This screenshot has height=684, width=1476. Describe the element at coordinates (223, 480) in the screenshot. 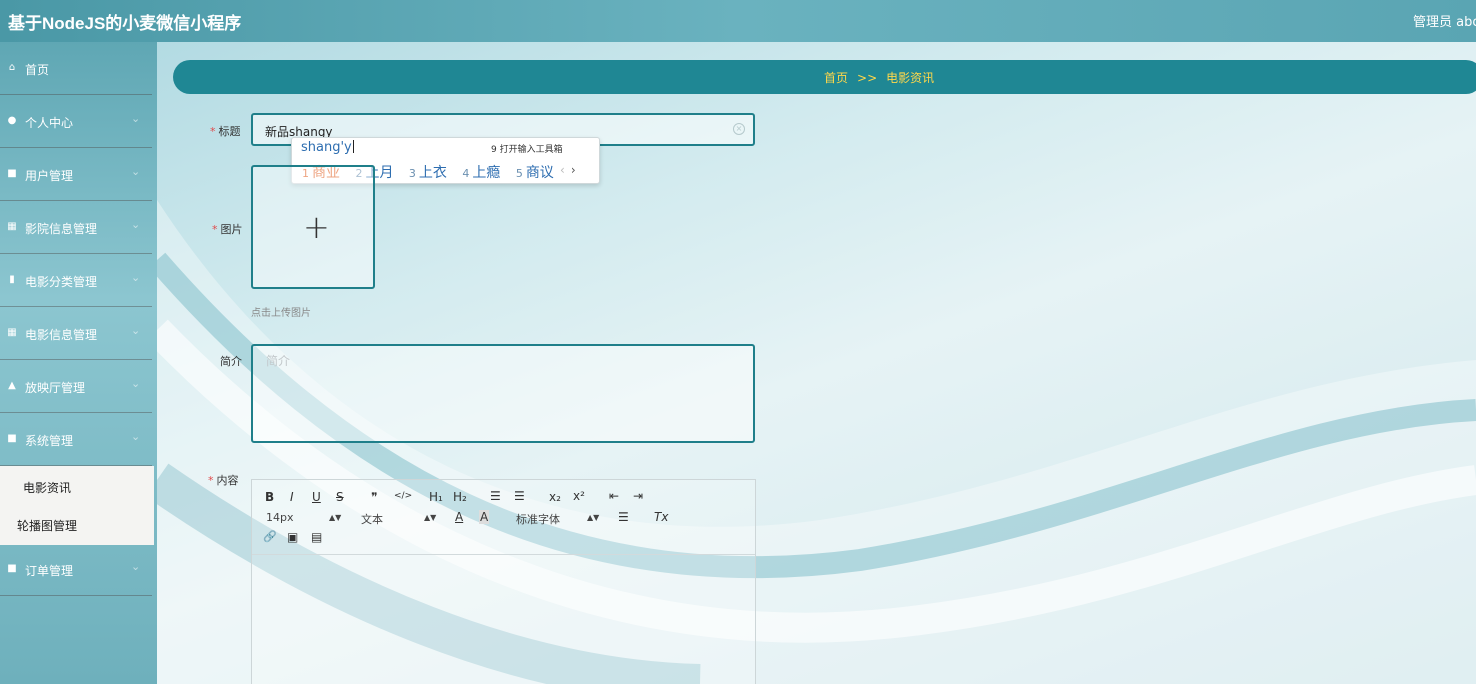

I see `content-label: * 内容` at that location.